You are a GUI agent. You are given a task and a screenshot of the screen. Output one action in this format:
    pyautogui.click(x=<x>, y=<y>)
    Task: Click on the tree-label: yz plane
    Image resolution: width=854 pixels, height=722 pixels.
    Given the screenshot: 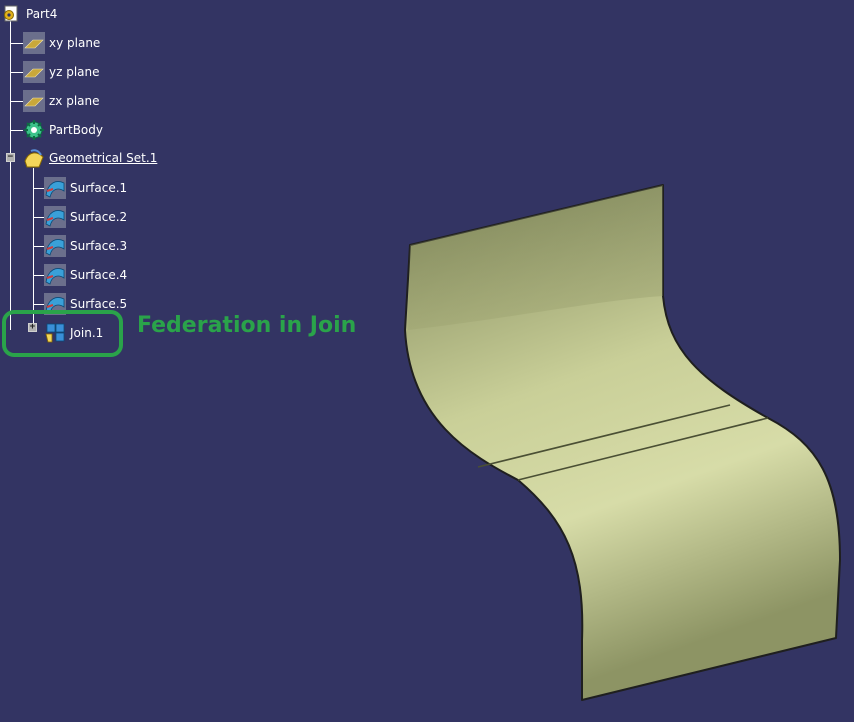 What is the action you would take?
    pyautogui.click(x=74, y=72)
    